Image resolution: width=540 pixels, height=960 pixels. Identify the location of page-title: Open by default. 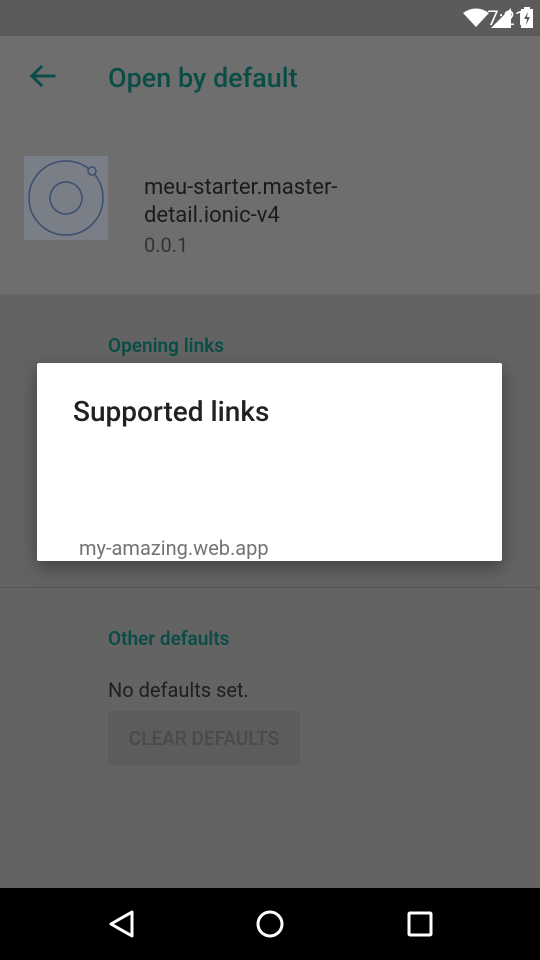
(203, 78).